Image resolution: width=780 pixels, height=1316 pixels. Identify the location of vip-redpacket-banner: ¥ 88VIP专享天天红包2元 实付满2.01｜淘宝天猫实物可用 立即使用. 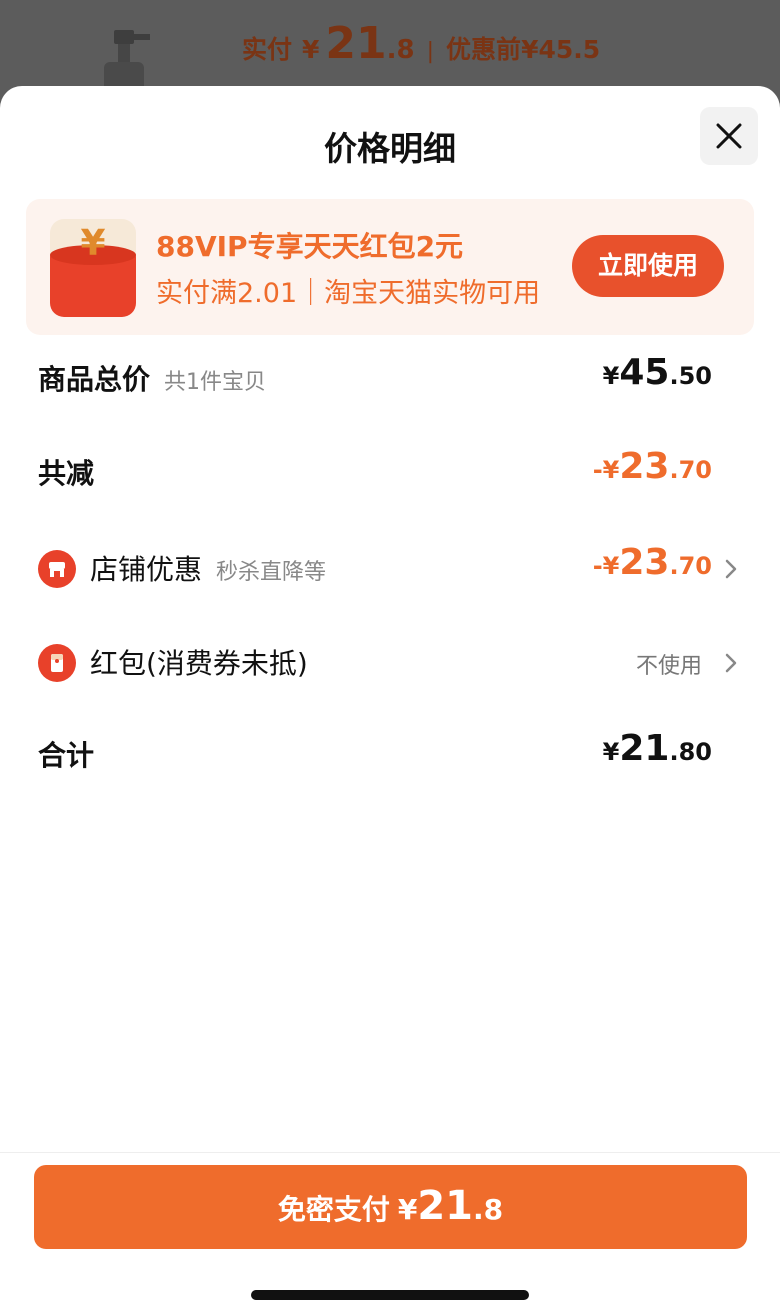
(390, 267).